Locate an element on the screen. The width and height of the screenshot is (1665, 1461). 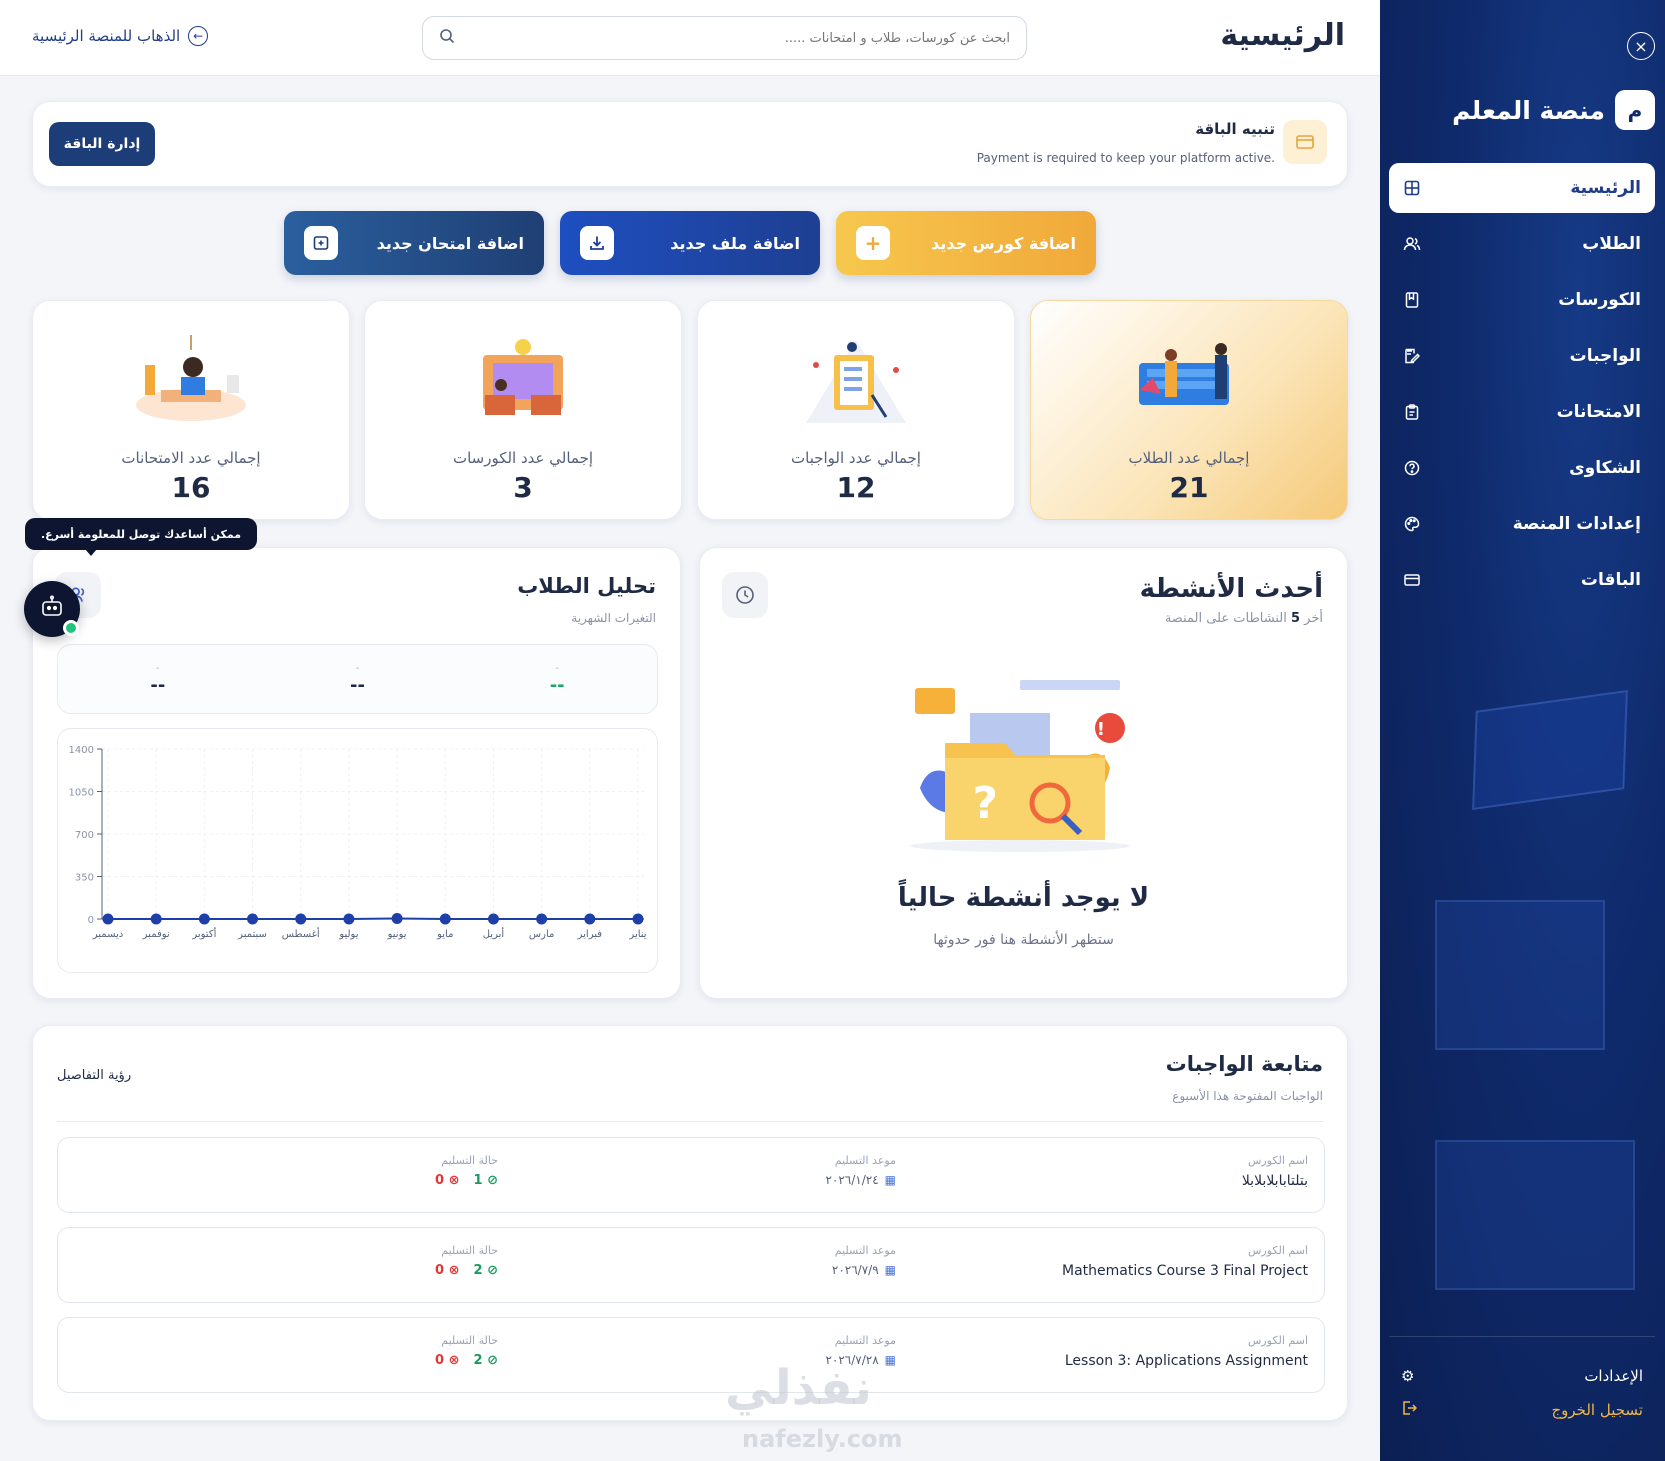
alert-title: تنبيه الباقة is located at coordinates (1235, 129).